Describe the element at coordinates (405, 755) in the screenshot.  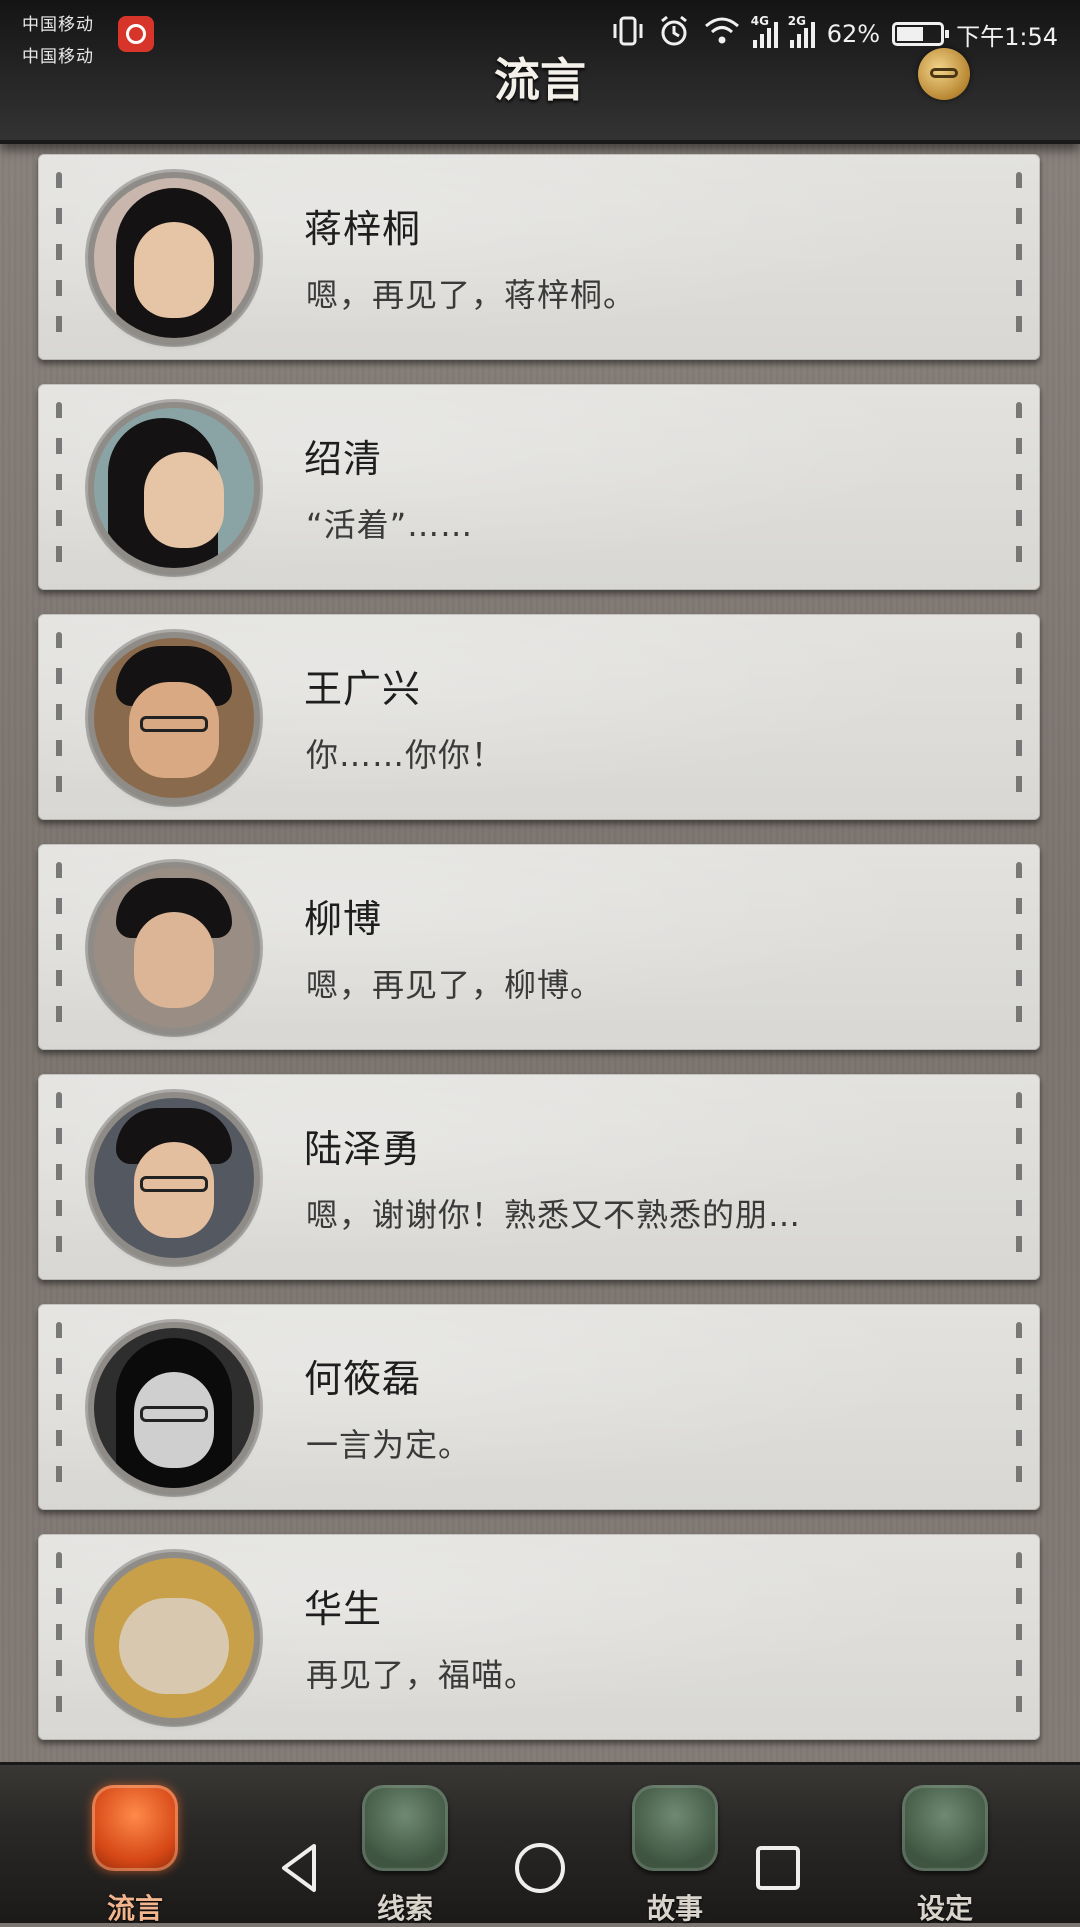
I see `last-message: 你……你你！` at that location.